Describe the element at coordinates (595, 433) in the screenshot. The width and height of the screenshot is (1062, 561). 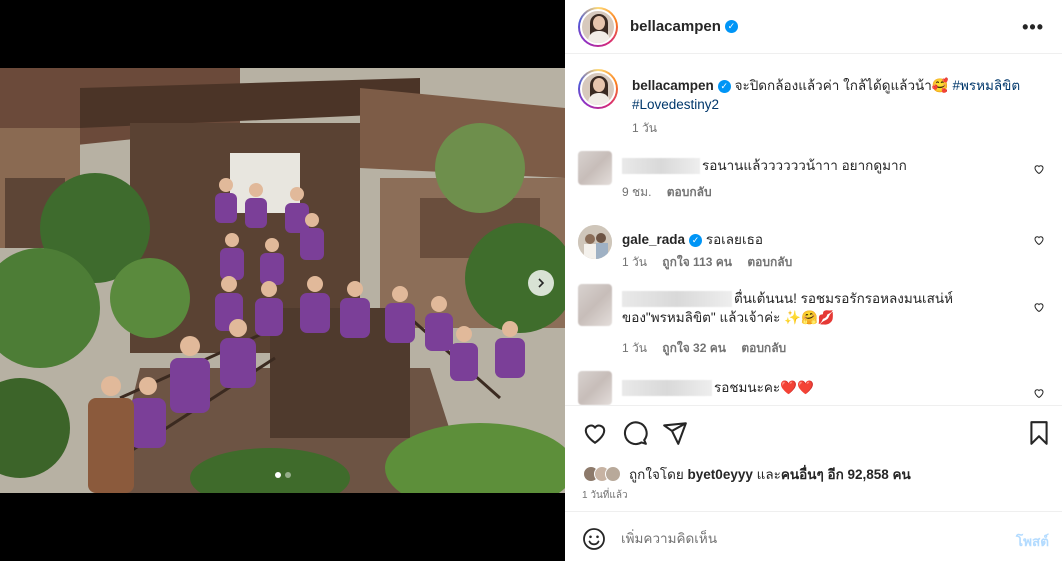
I see `like-heart-icon` at that location.